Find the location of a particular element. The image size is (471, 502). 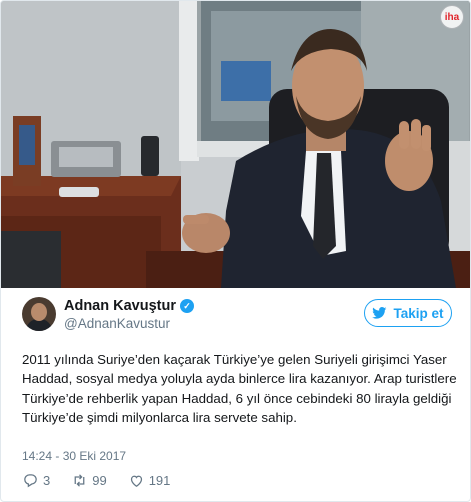

follow-label: Takip et is located at coordinates (418, 313).